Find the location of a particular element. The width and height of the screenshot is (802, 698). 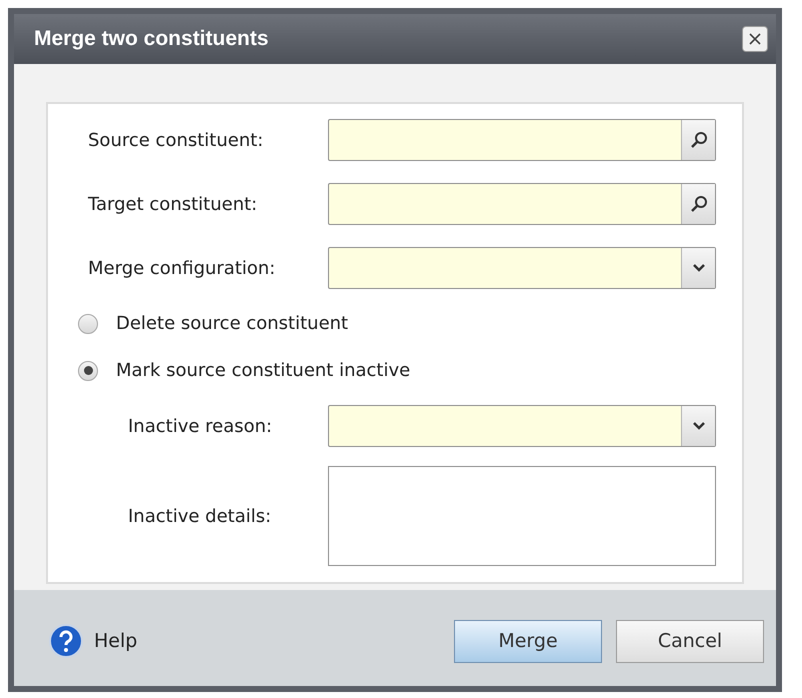

close-icon is located at coordinates (755, 39).